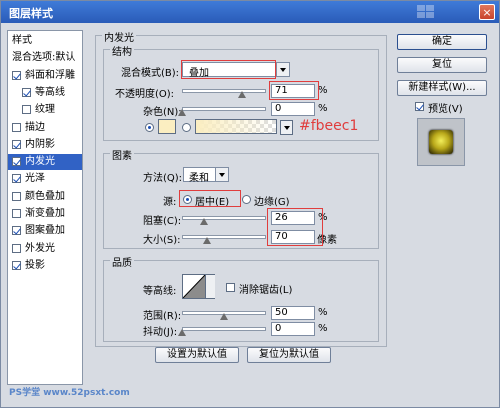 This screenshot has height=408, width=500. I want to click on sidebar-item-label: 内阴影, so click(40, 144).